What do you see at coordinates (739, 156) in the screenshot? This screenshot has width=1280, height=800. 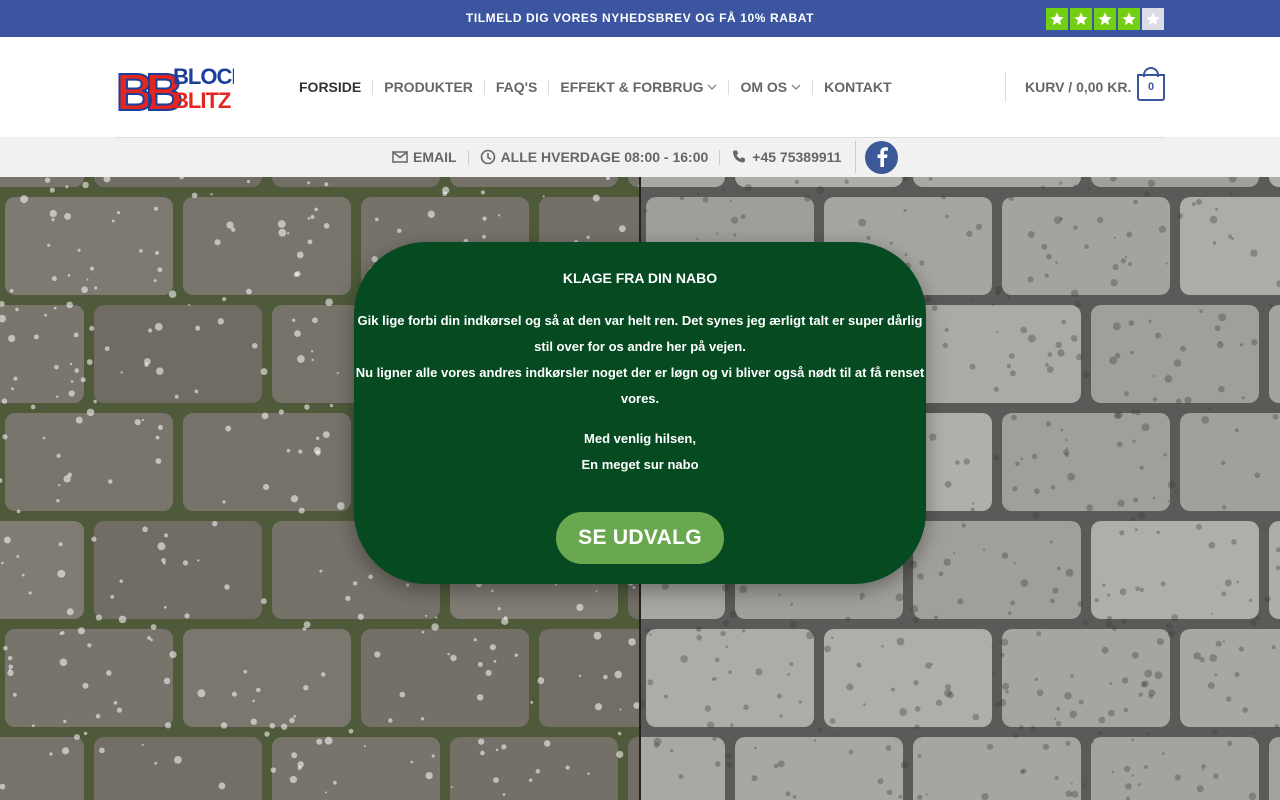 I see `phone-icon` at bounding box center [739, 156].